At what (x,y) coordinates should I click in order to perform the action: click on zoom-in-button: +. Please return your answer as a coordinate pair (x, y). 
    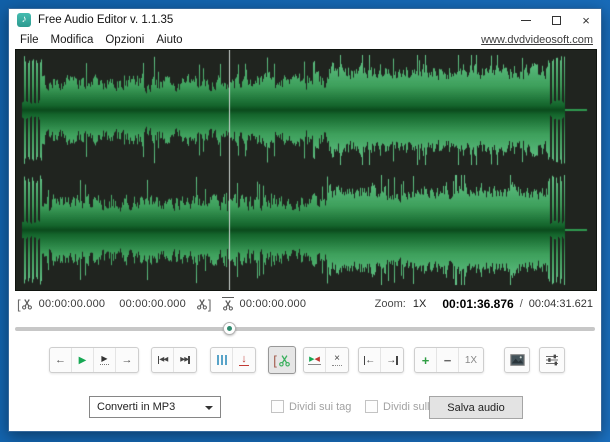
    Looking at the image, I should click on (426, 360).